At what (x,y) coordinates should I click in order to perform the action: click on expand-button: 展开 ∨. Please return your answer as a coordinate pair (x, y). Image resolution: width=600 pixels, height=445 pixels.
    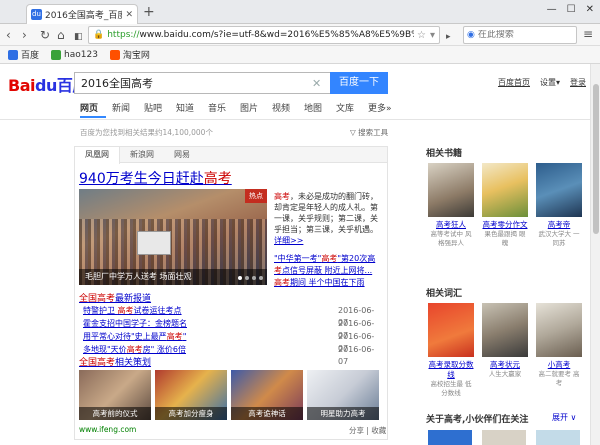
    Looking at the image, I should click on (564, 417).